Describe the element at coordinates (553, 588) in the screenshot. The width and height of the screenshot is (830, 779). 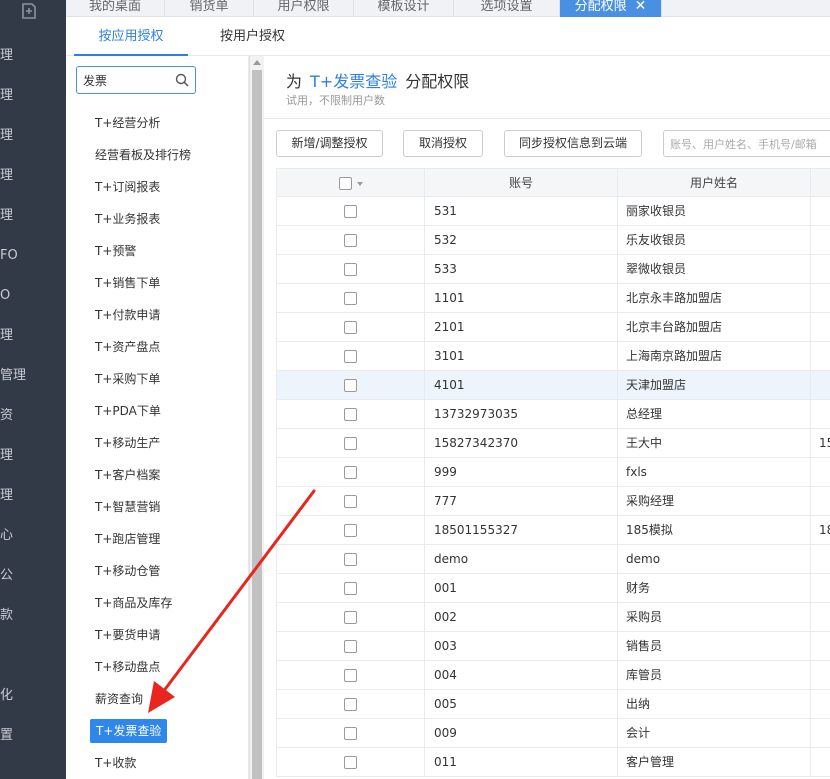
I see `table-row: 001 财务` at that location.